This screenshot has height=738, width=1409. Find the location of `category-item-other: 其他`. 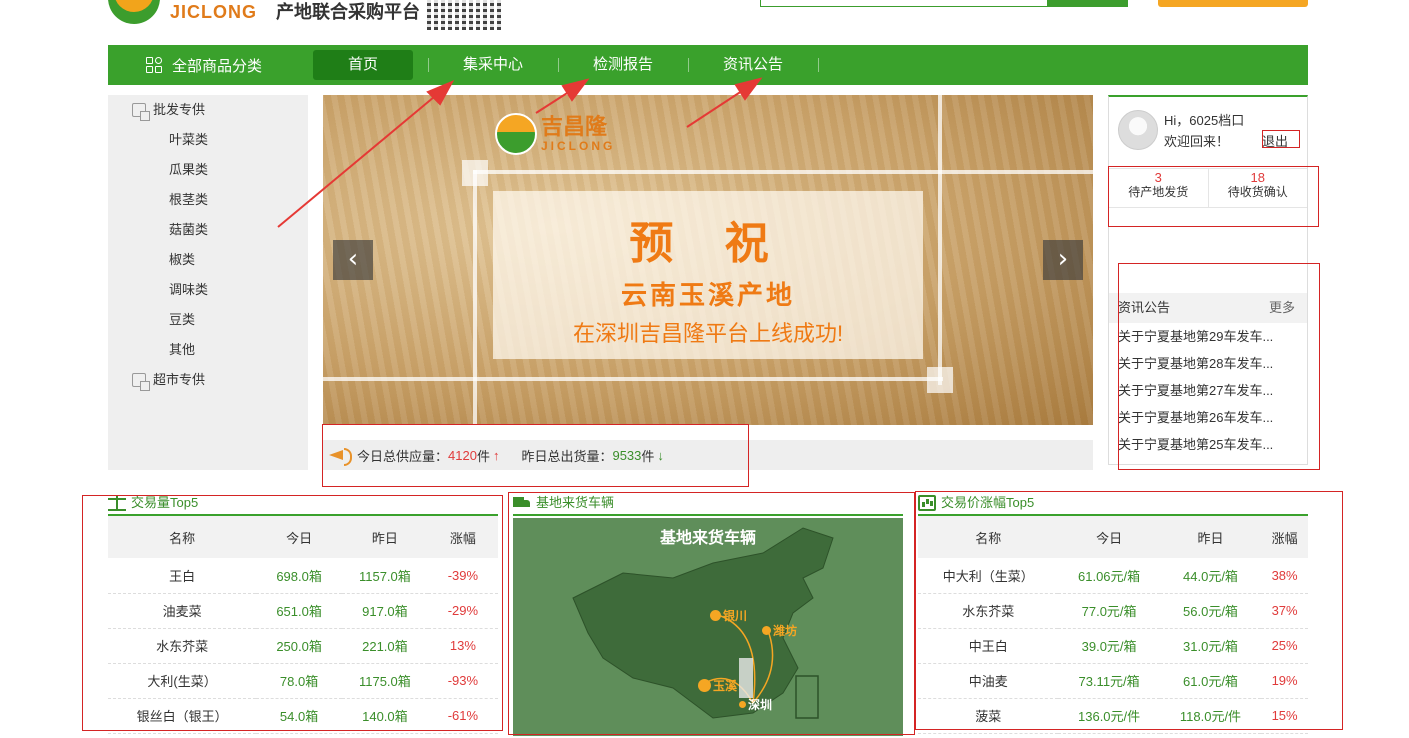

category-item-other: 其他 is located at coordinates (182, 350).